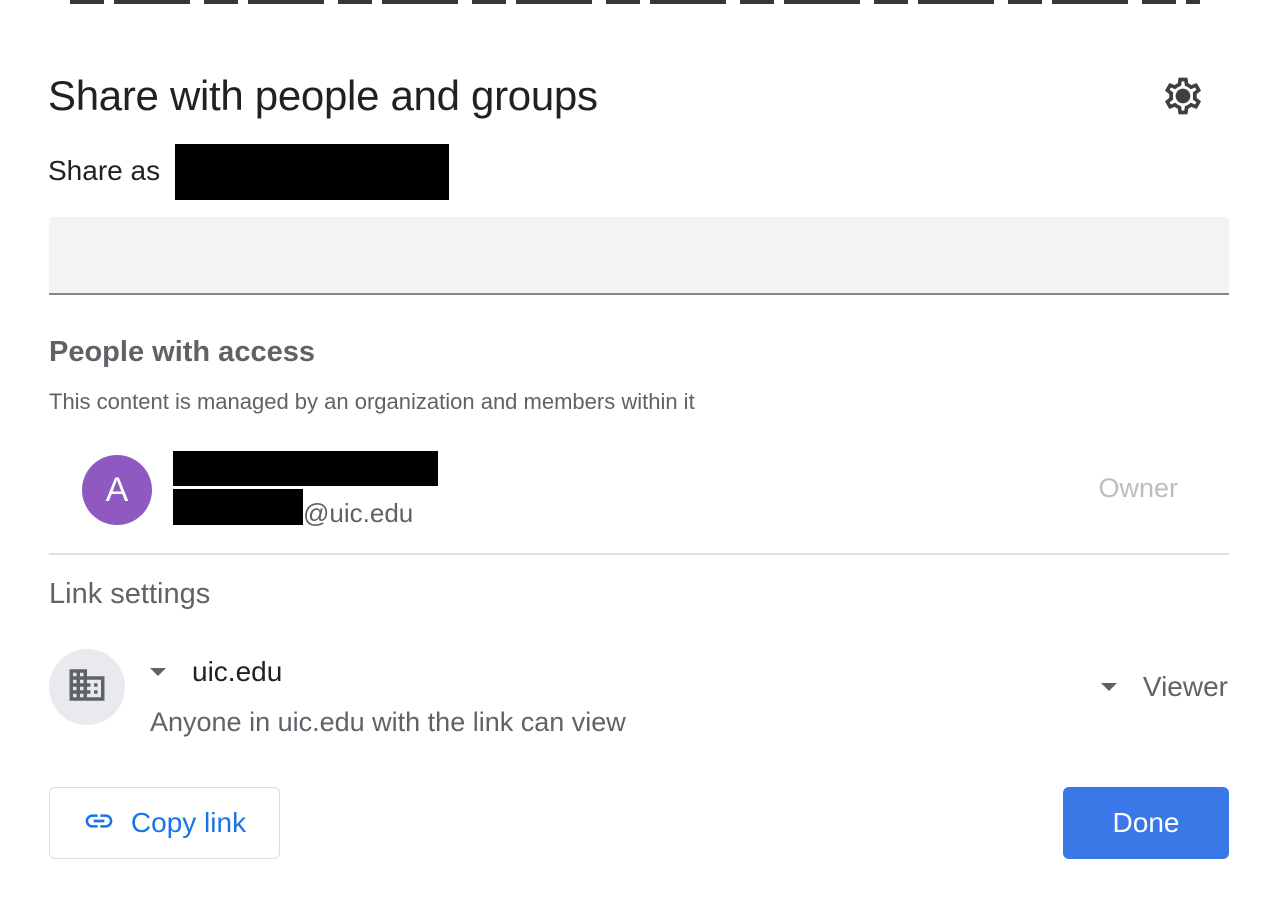 The image size is (1278, 907). I want to click on building-icon, so click(87, 687).